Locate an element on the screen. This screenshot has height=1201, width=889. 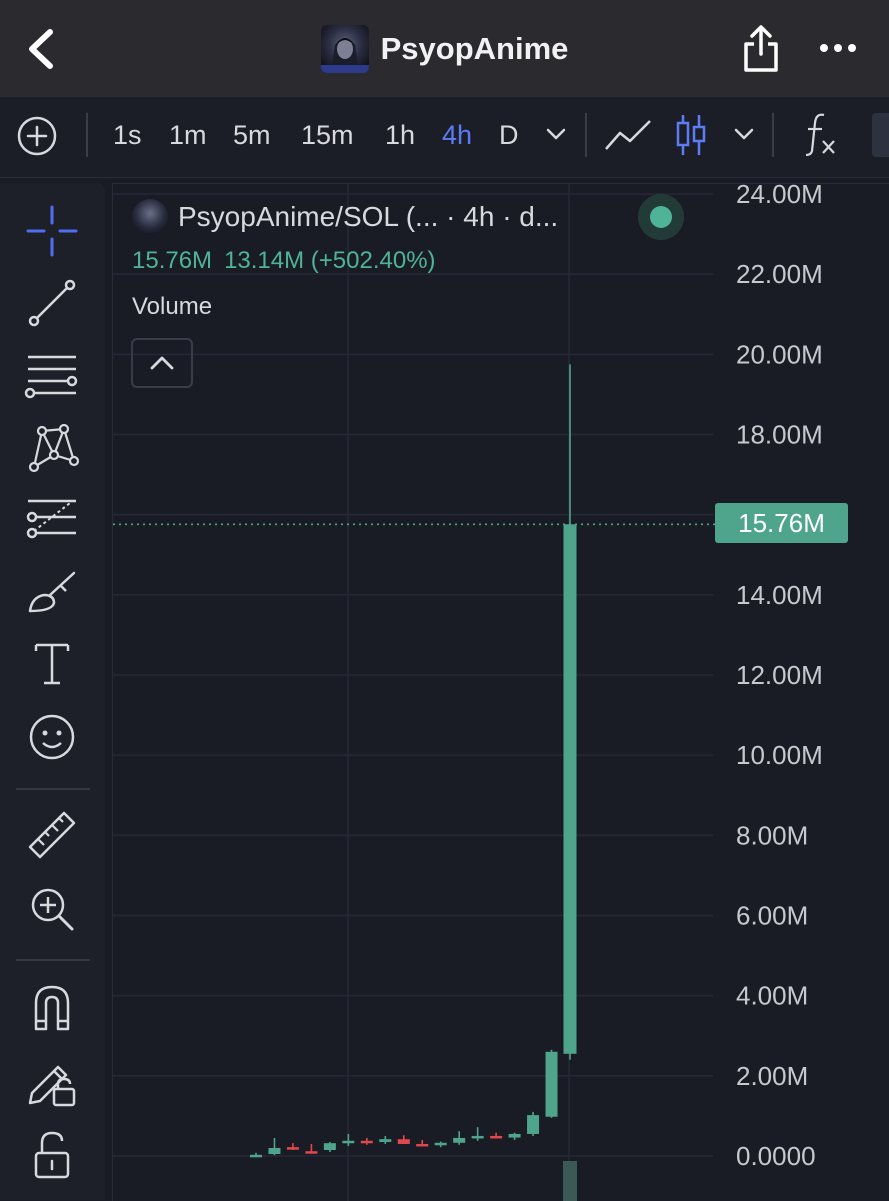
chevron-up-icon is located at coordinates (162, 363).